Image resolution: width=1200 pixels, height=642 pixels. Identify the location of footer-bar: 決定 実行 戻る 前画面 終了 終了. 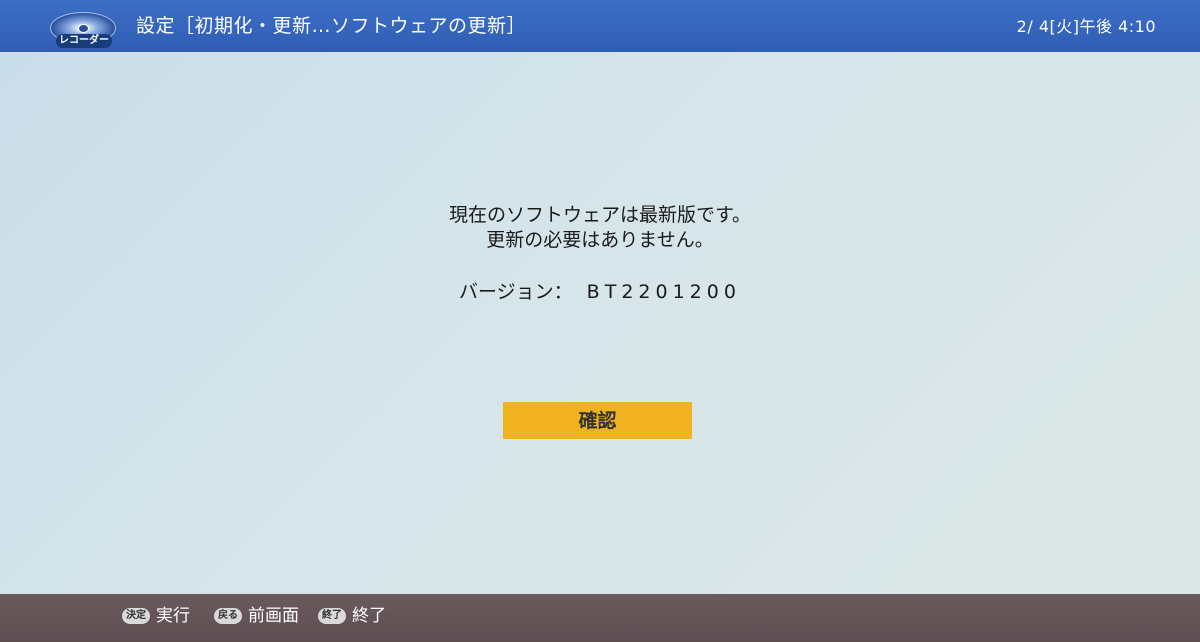
(600, 618).